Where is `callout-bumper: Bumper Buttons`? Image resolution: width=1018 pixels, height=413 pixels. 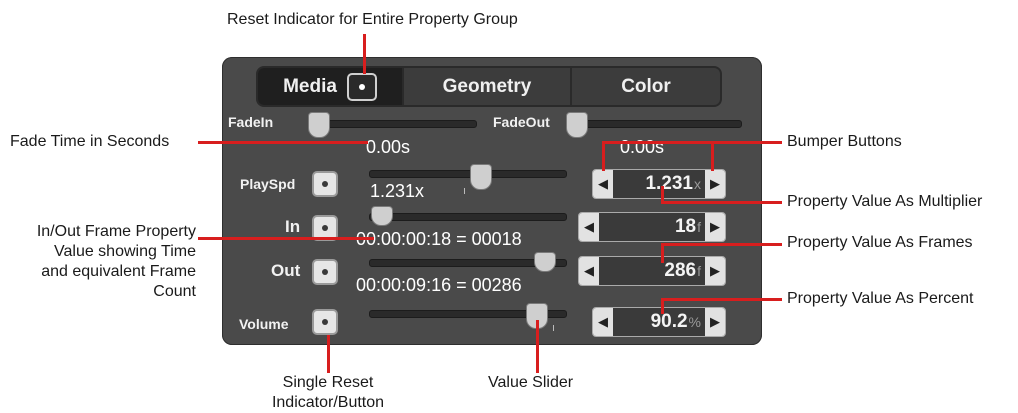
callout-bumper: Bumper Buttons is located at coordinates (844, 141).